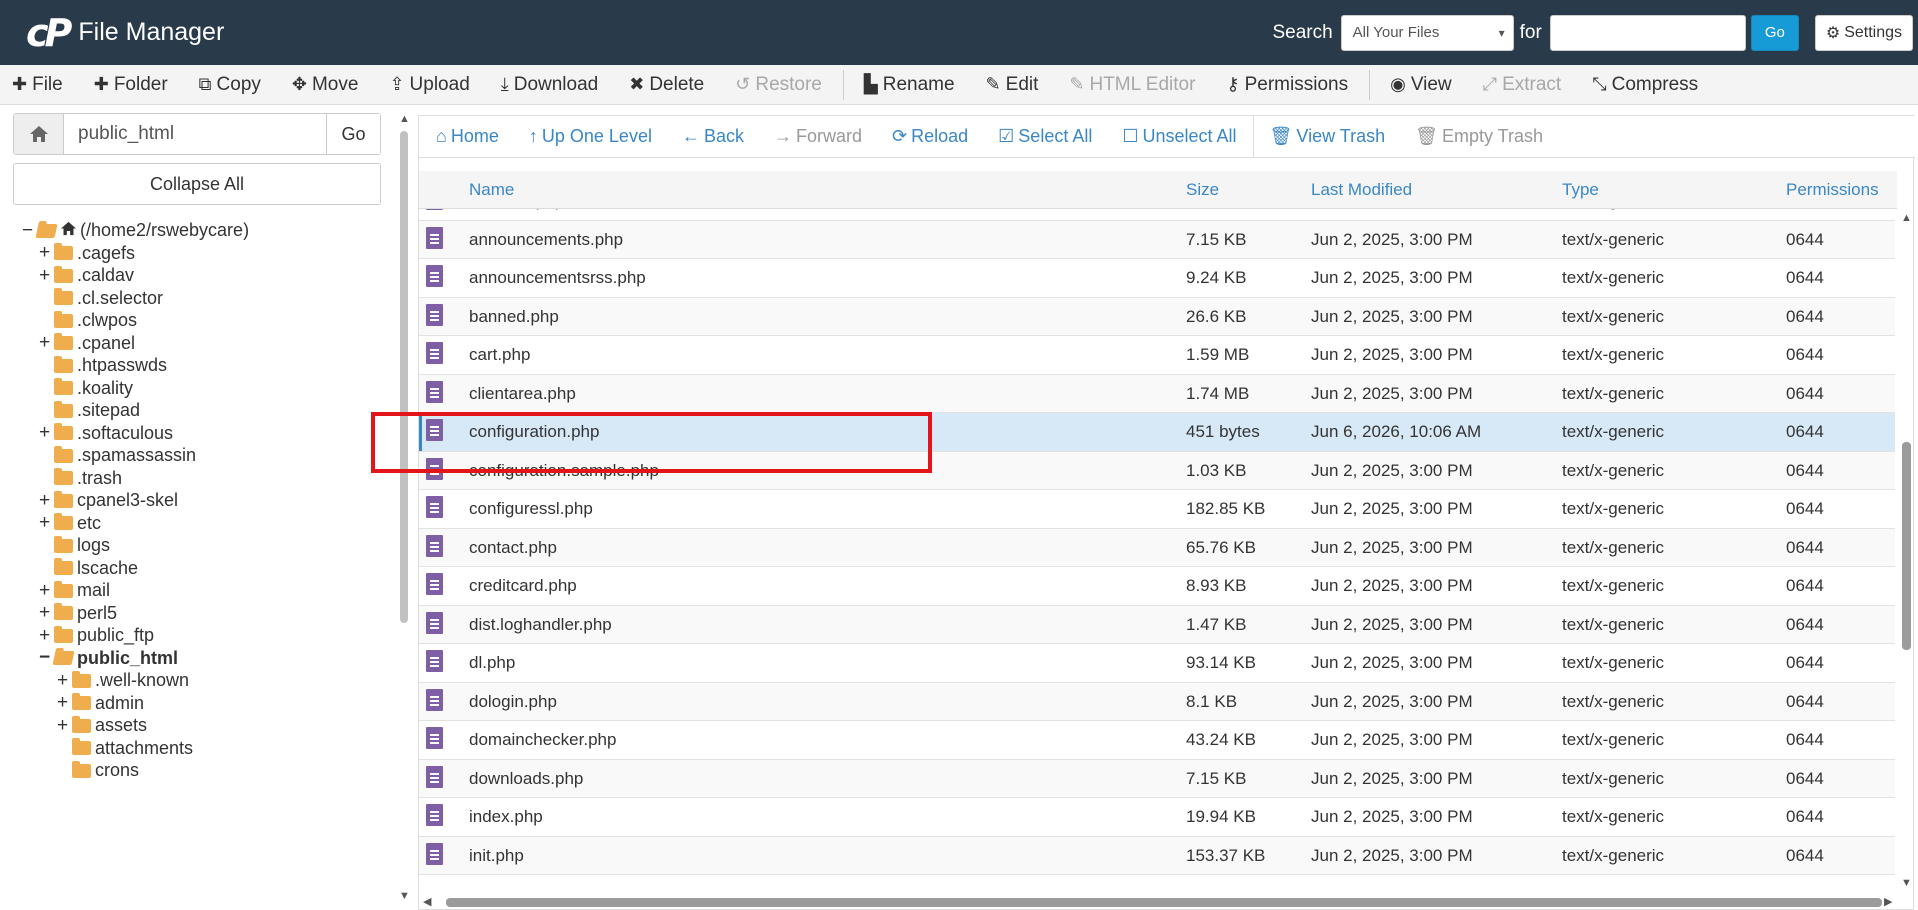 Image resolution: width=1918 pixels, height=910 pixels. Describe the element at coordinates (1421, 85) in the screenshot. I see `view-button: ◉ View` at that location.